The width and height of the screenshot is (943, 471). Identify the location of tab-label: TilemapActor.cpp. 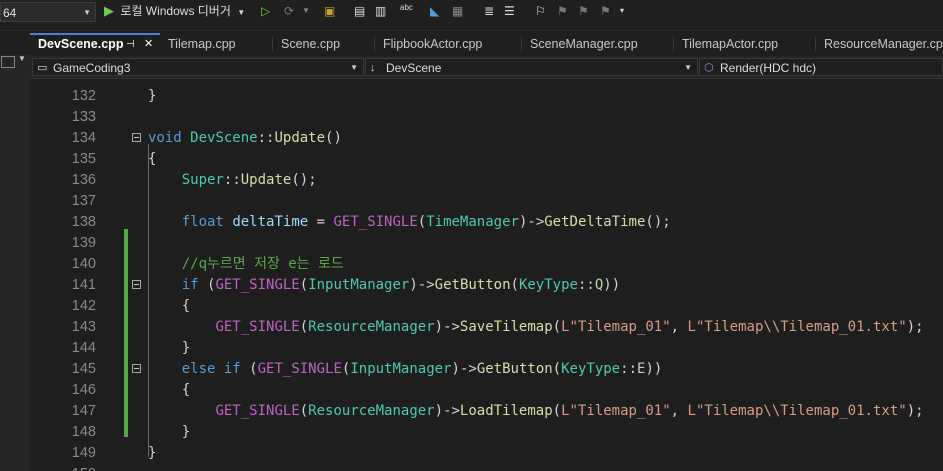
(730, 44).